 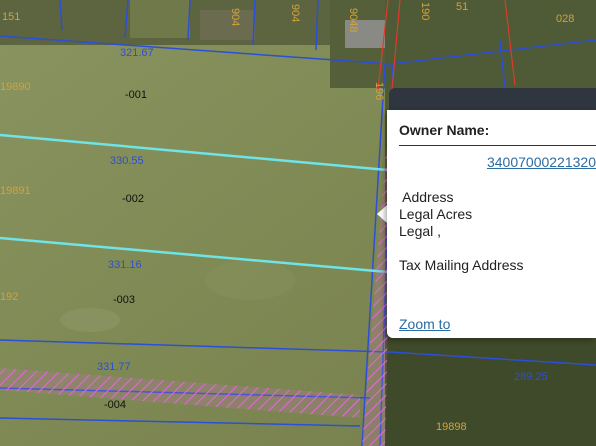 I want to click on address-label: 51, so click(x=462, y=7).